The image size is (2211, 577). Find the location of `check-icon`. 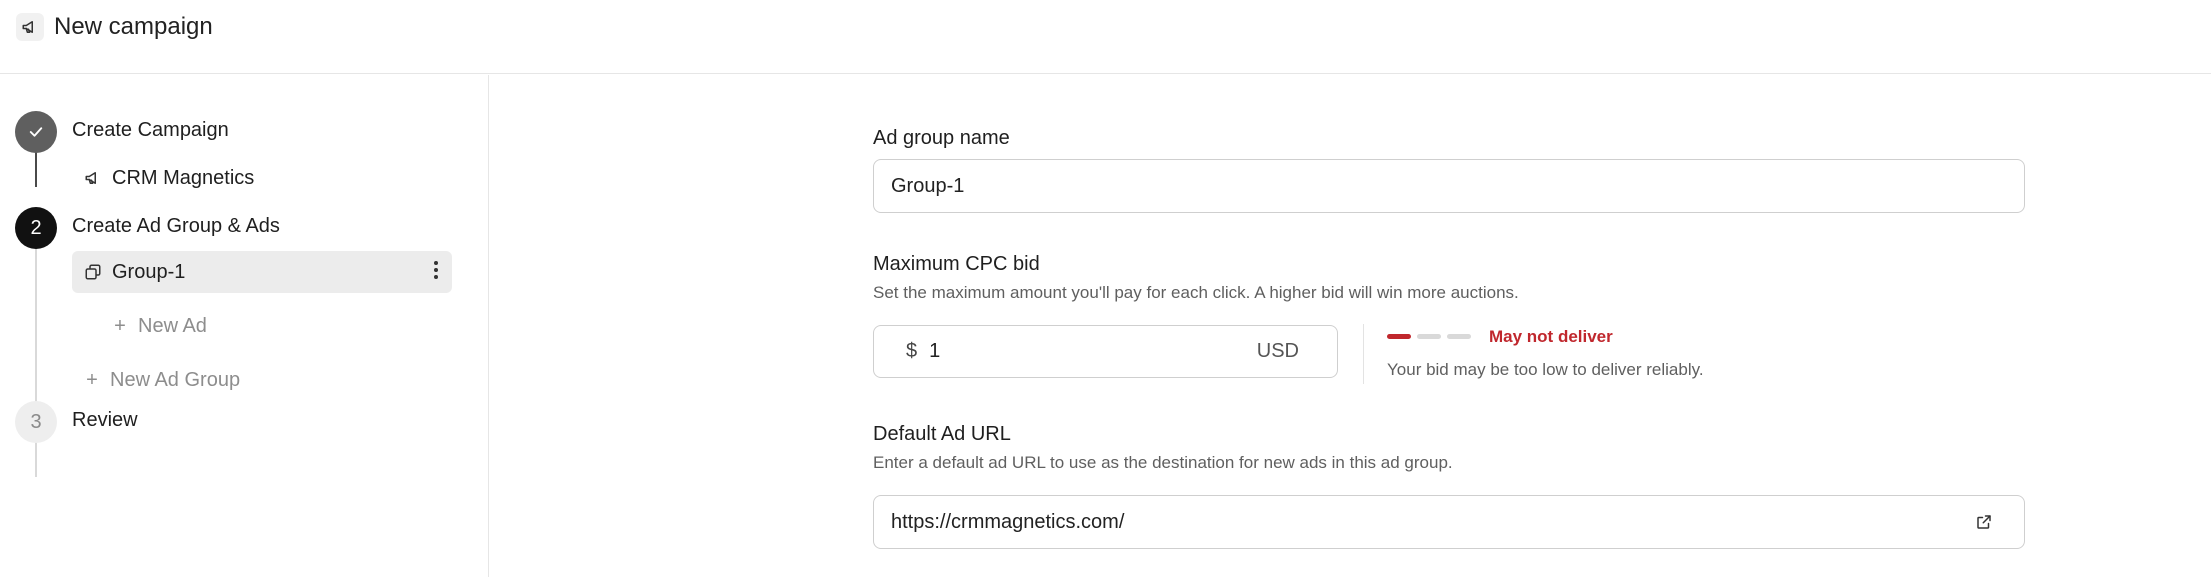

check-icon is located at coordinates (36, 132).